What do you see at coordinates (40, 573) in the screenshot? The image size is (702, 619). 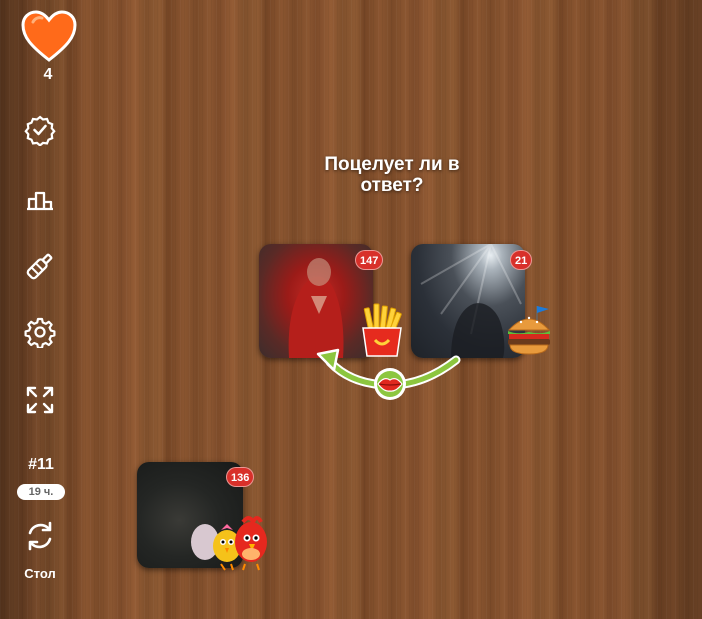 I see `change-table-label: Стол` at bounding box center [40, 573].